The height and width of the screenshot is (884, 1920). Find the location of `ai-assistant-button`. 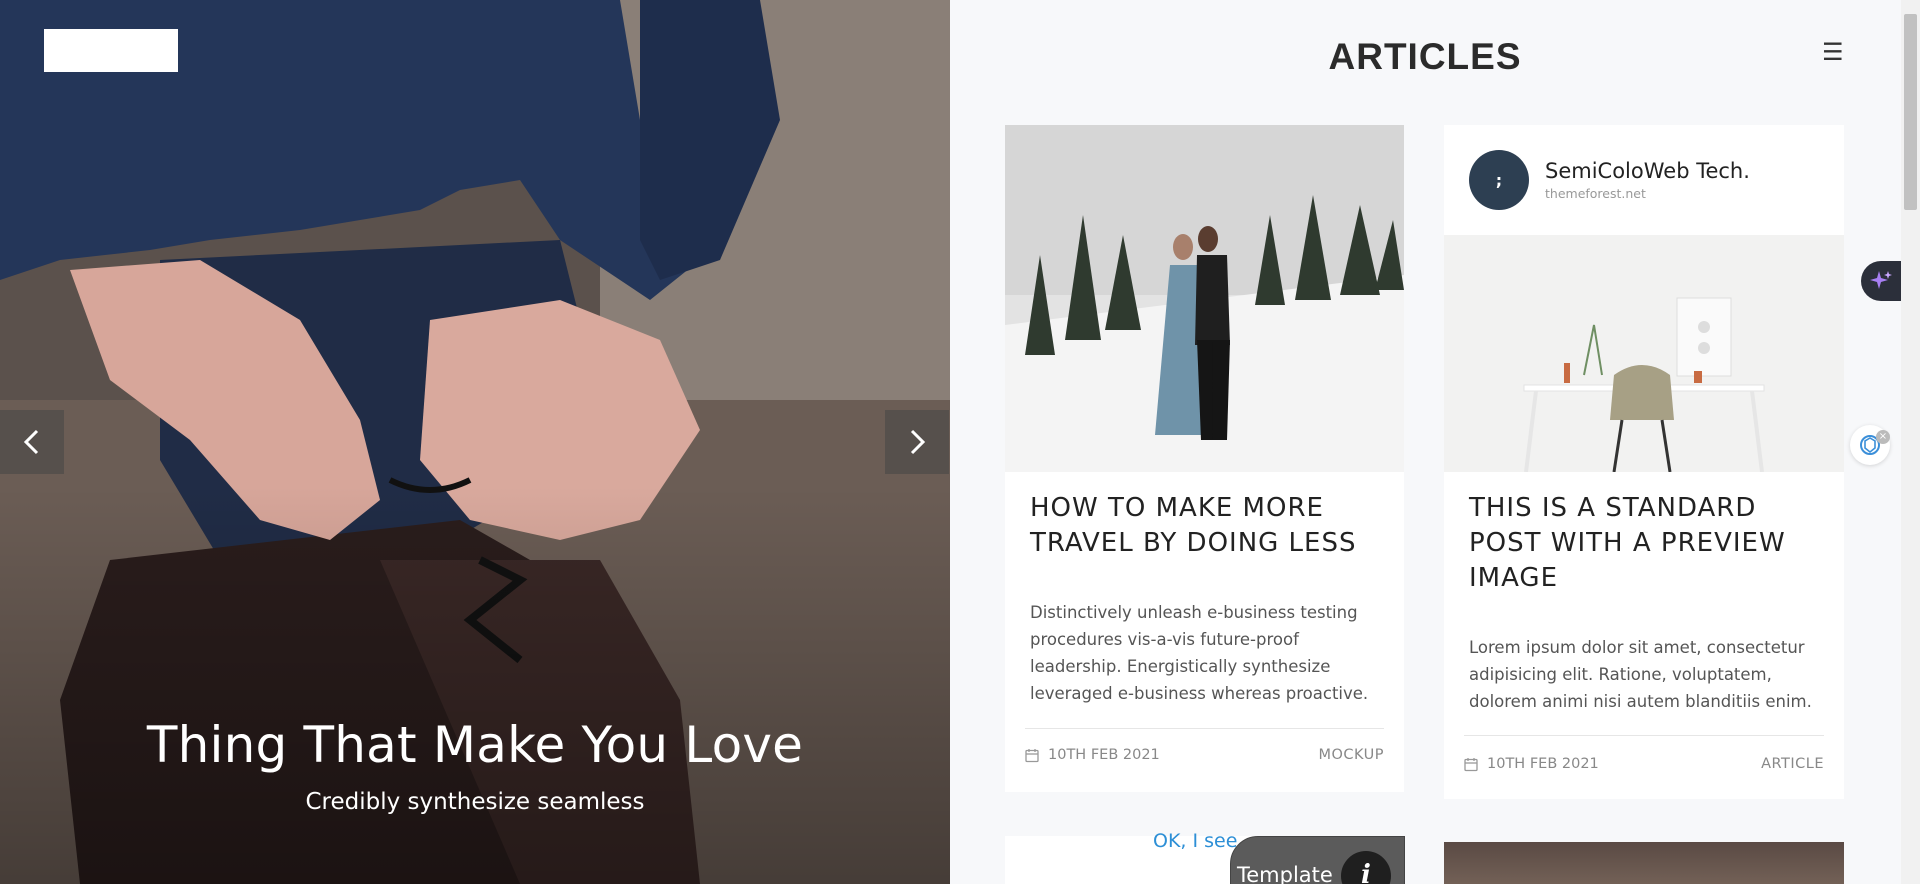

ai-assistant-button is located at coordinates (1881, 281).